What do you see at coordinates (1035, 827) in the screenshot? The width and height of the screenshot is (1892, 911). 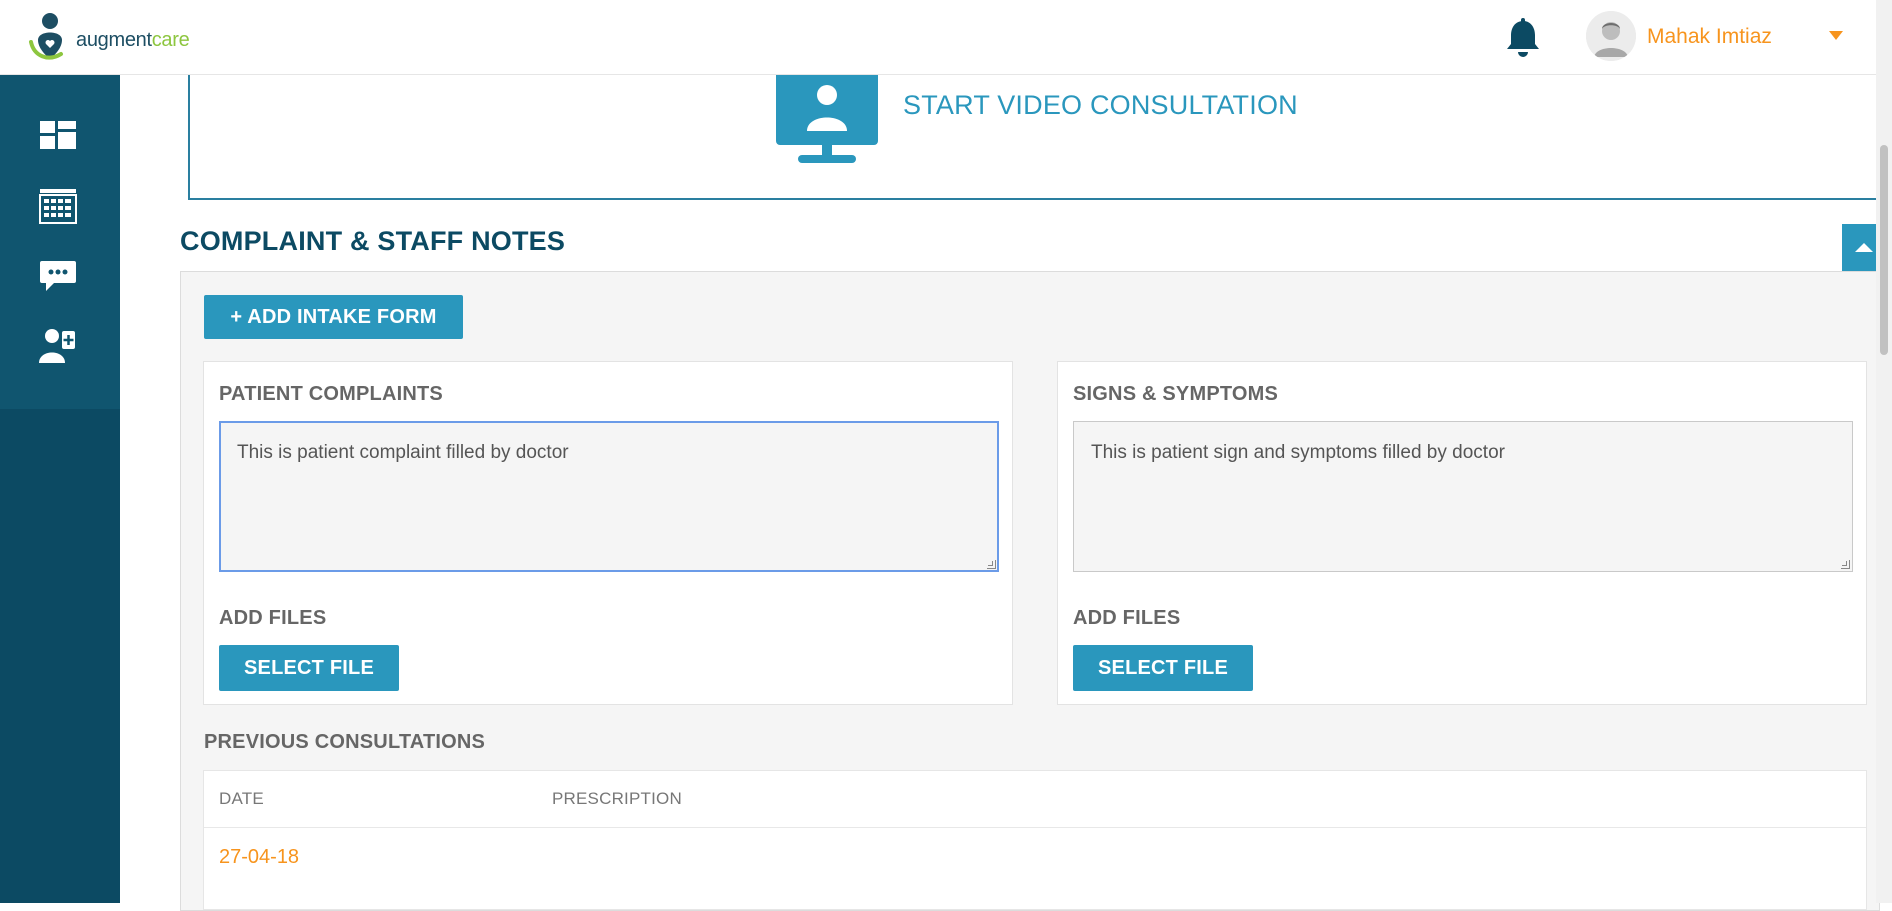 I see `table-divider` at bounding box center [1035, 827].